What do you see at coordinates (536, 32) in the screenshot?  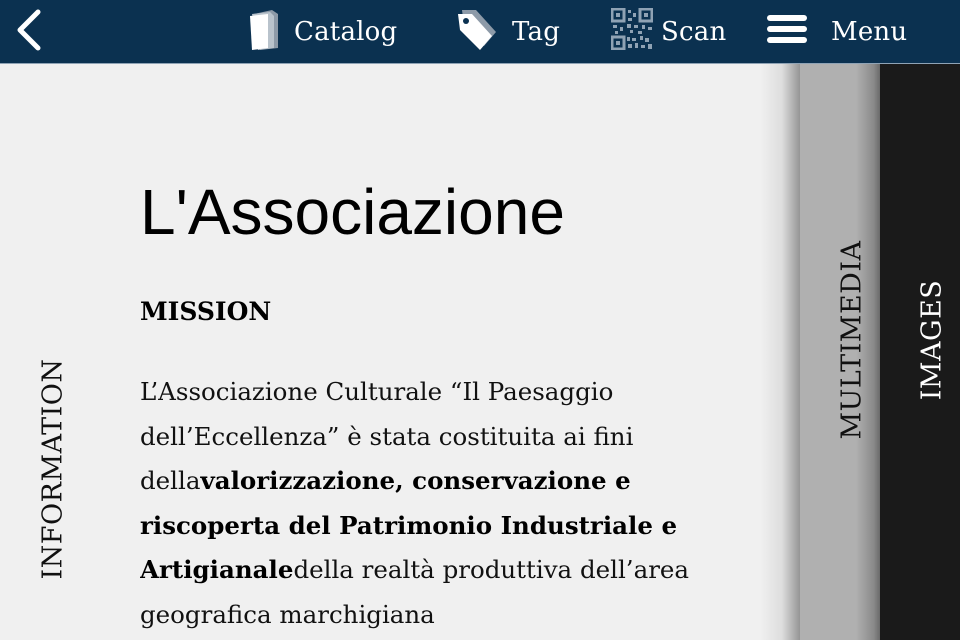 I see `tag-label: Tag` at bounding box center [536, 32].